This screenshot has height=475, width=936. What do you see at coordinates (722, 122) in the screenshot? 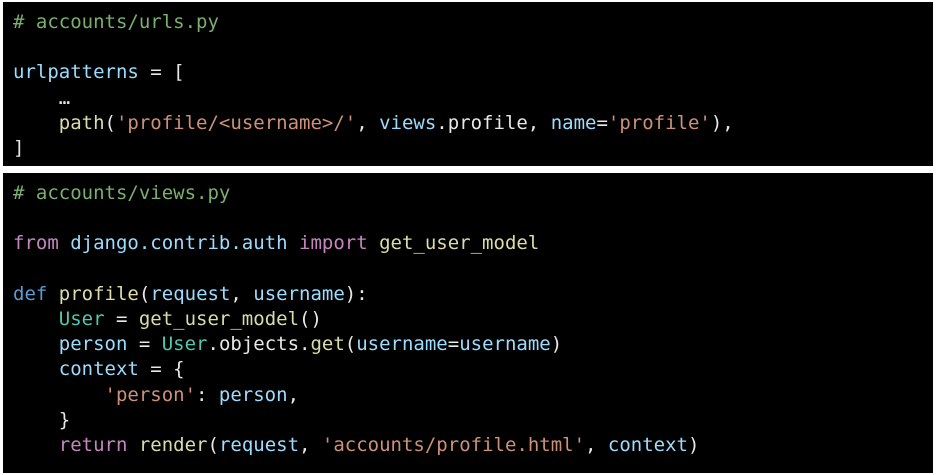
I see `punct: ),` at bounding box center [722, 122].